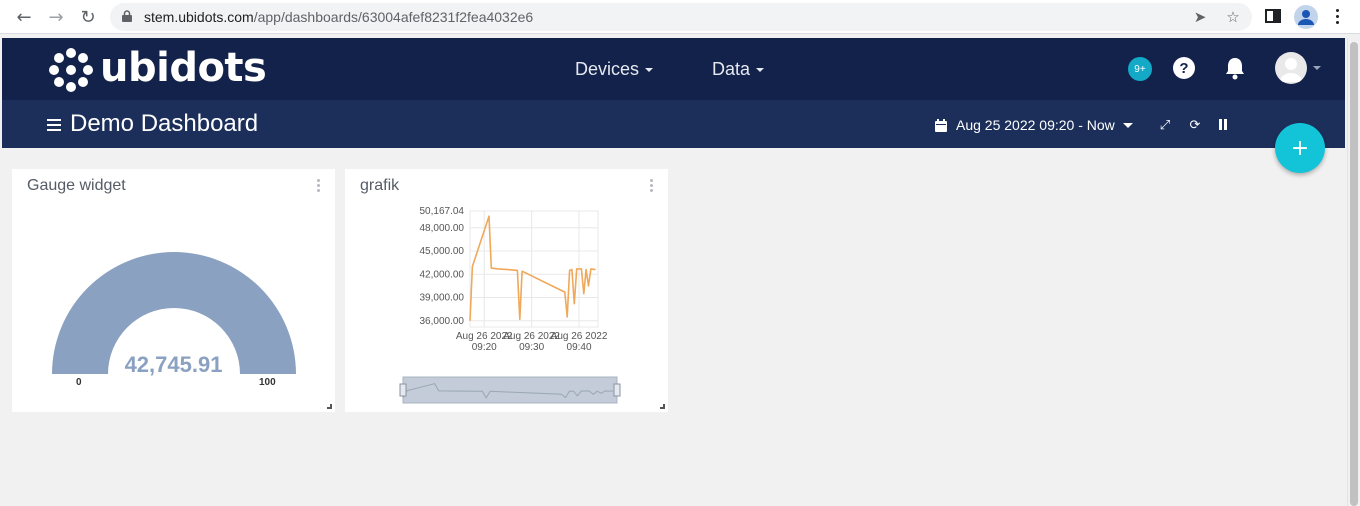 This screenshot has width=1360, height=506. I want to click on y-tick-label: 48,000.00, so click(442, 228).